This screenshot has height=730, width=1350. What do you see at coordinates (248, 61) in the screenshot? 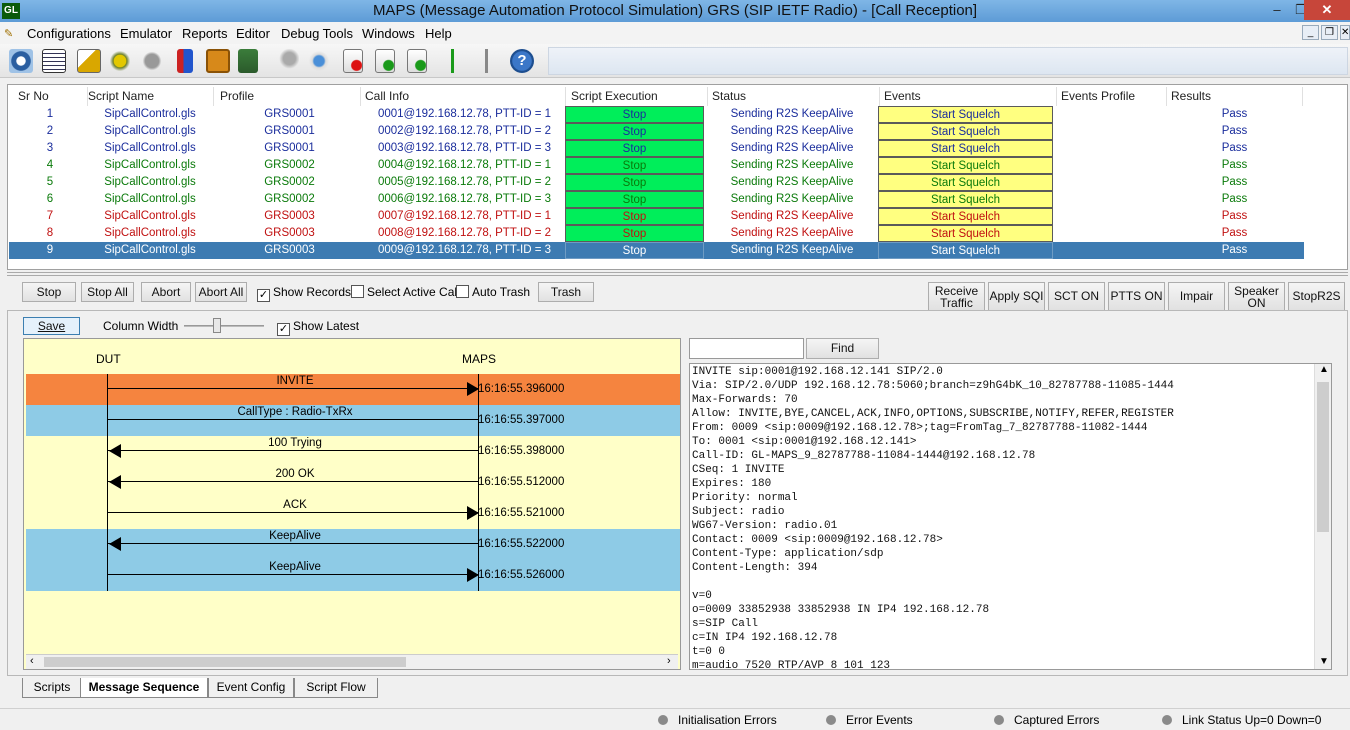
I see `database-lock-icon` at bounding box center [248, 61].